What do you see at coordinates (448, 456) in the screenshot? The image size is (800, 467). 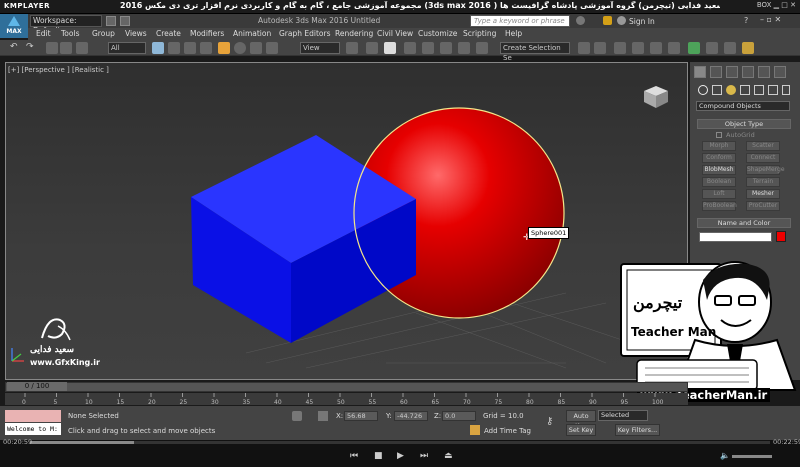 I see `eject-icon: ⏏` at bounding box center [448, 456].